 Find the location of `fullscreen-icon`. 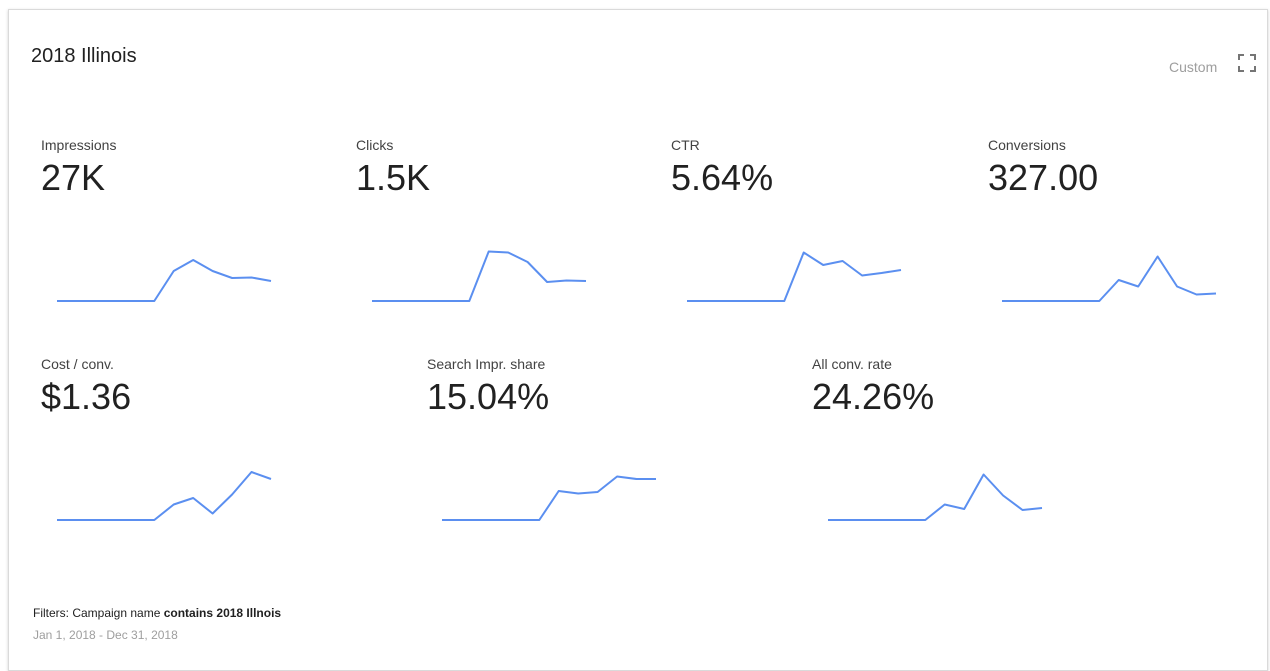

fullscreen-icon is located at coordinates (1247, 63).